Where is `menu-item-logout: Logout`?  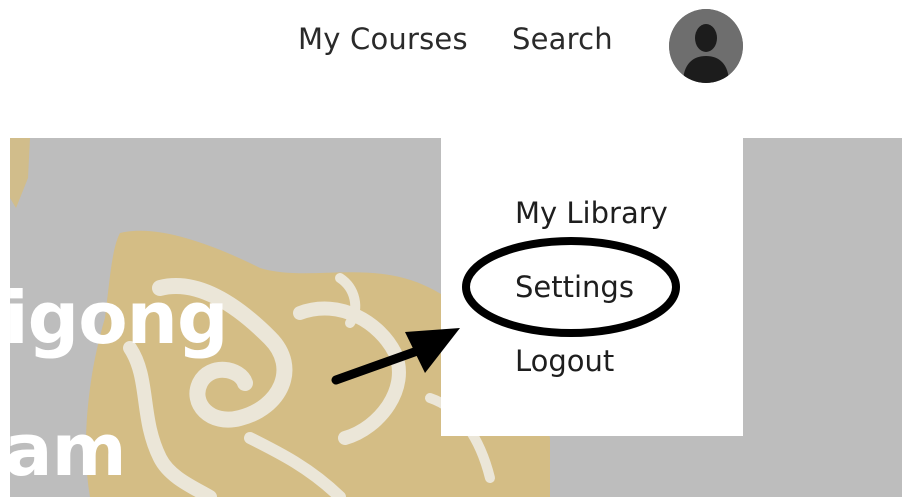 menu-item-logout: Logout is located at coordinates (564, 361).